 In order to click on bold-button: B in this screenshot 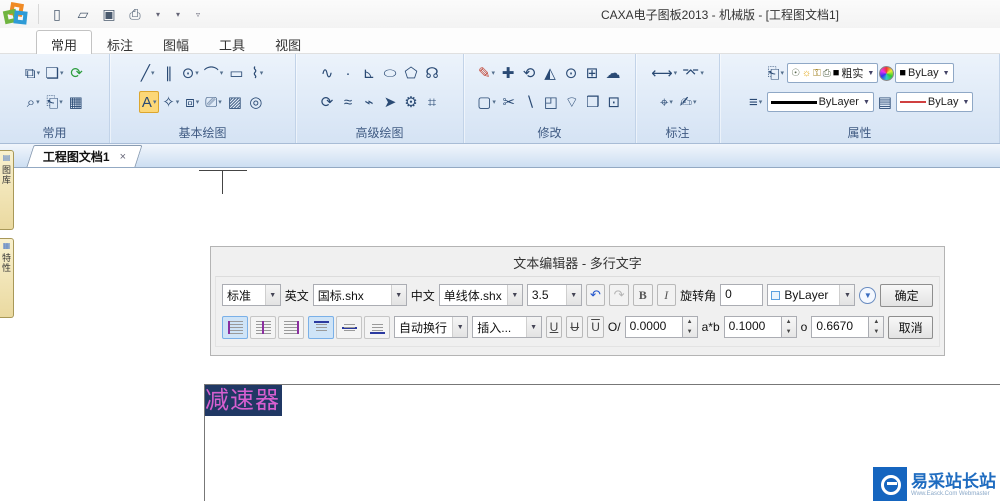, I will do `click(642, 295)`.